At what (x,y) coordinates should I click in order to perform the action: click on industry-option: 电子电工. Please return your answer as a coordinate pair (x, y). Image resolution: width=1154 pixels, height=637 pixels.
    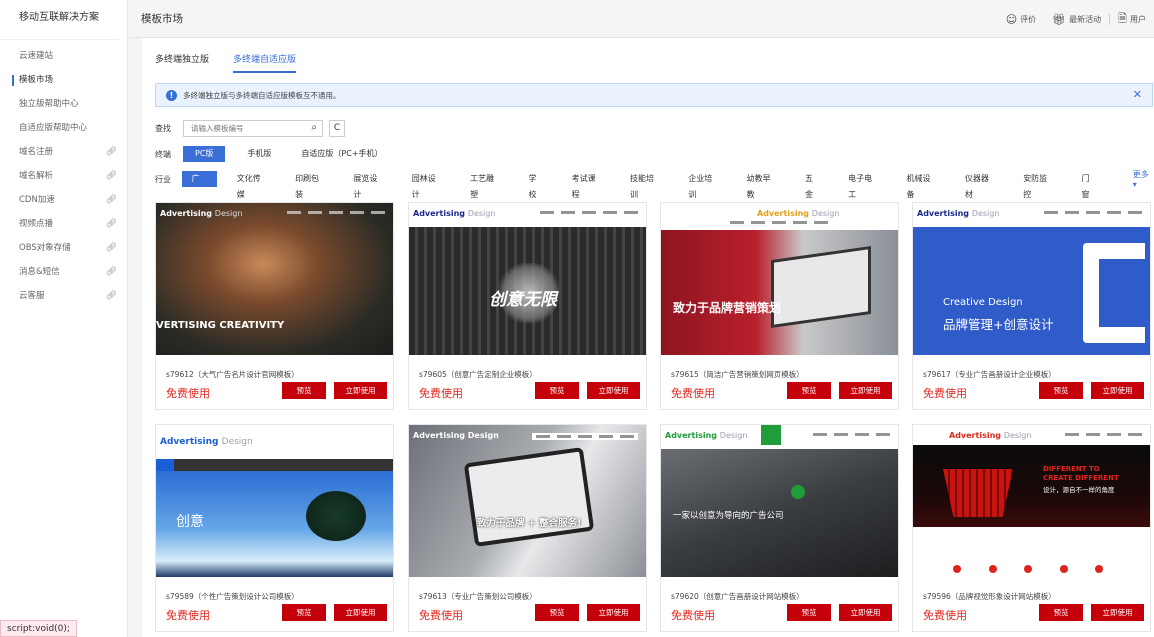
    Looking at the image, I should click on (863, 185).